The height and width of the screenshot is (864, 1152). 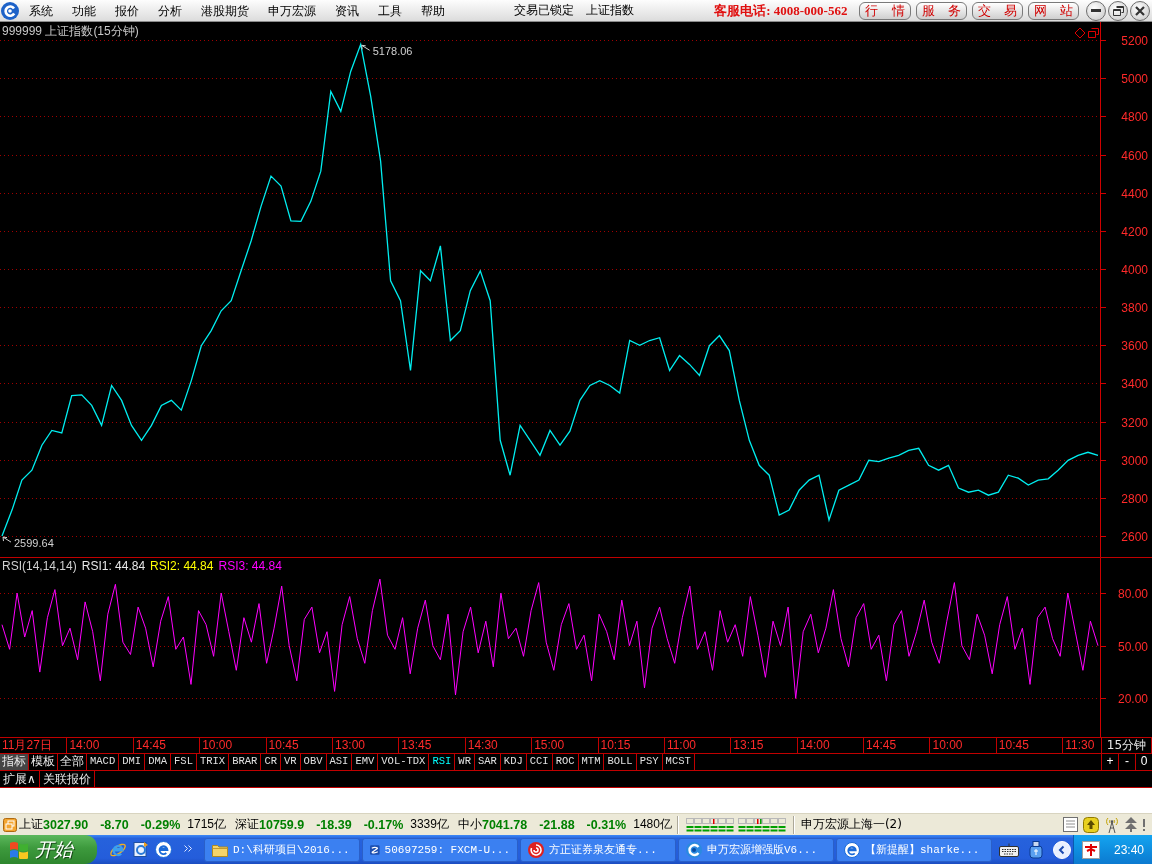 I want to click on menu-item: 资讯, so click(x=346, y=10).